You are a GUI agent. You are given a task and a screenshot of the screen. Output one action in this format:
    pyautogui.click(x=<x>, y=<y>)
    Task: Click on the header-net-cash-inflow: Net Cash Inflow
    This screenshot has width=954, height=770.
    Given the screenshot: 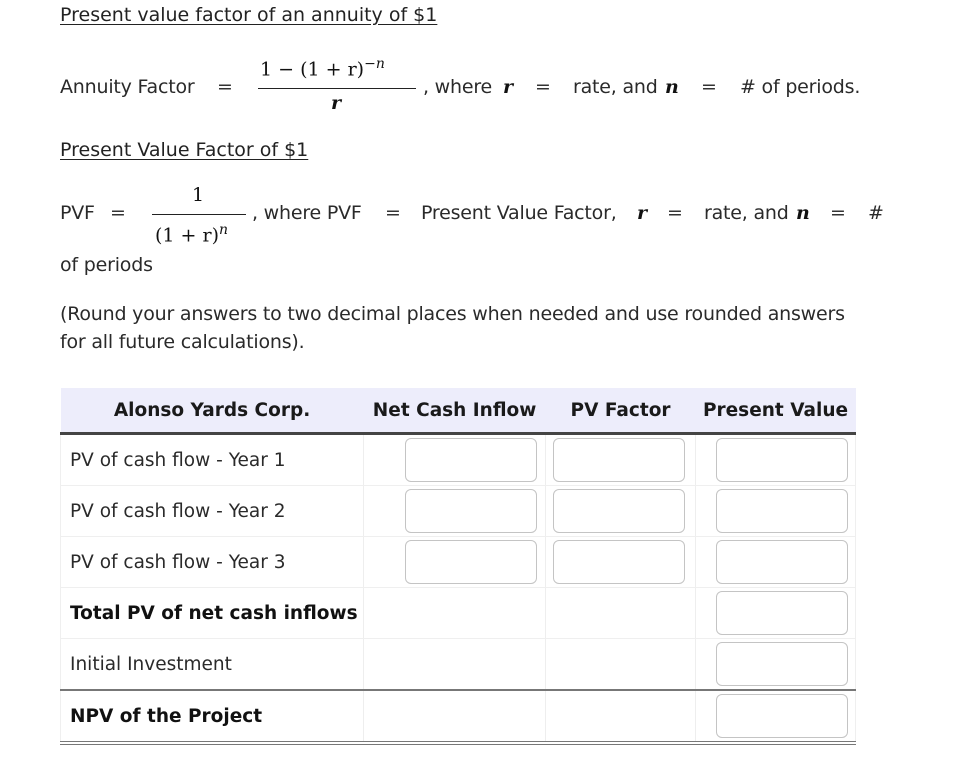 What is the action you would take?
    pyautogui.click(x=454, y=411)
    